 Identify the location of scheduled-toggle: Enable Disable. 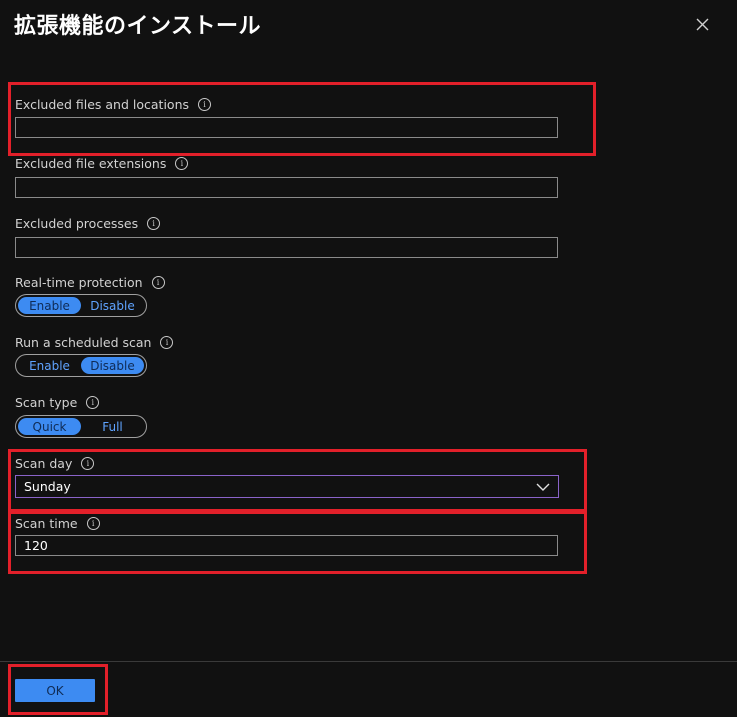
(81, 365).